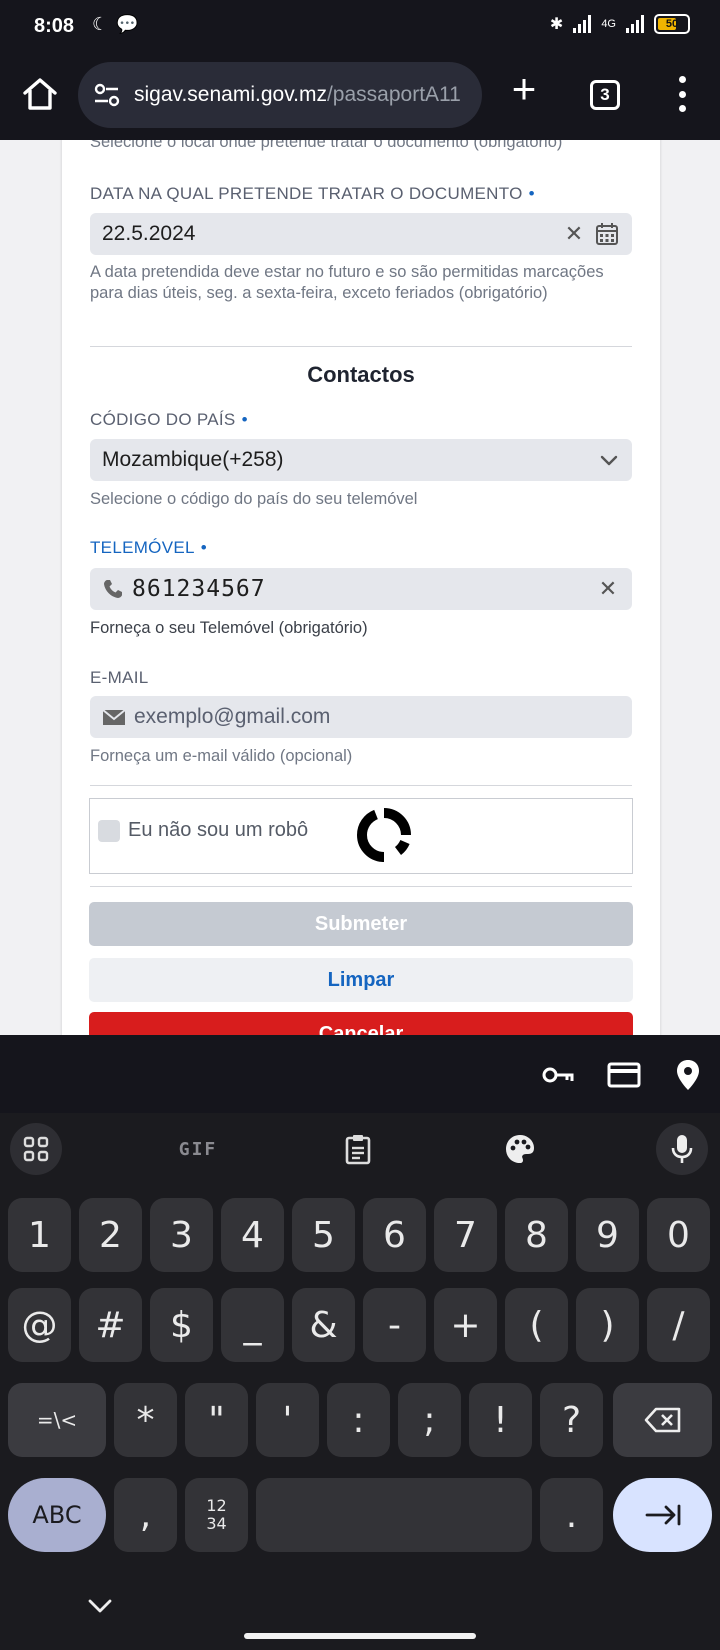  Describe the element at coordinates (394, 1515) in the screenshot. I see `space-key` at that location.